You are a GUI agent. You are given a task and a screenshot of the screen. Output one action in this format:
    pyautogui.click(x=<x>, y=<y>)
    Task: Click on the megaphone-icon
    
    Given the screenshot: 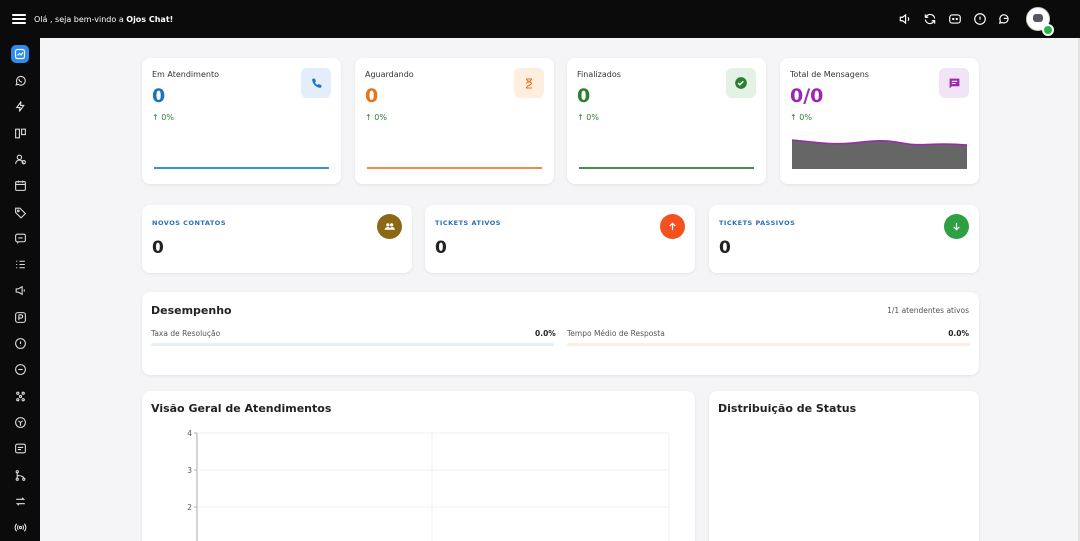 What is the action you would take?
    pyautogui.click(x=20, y=291)
    